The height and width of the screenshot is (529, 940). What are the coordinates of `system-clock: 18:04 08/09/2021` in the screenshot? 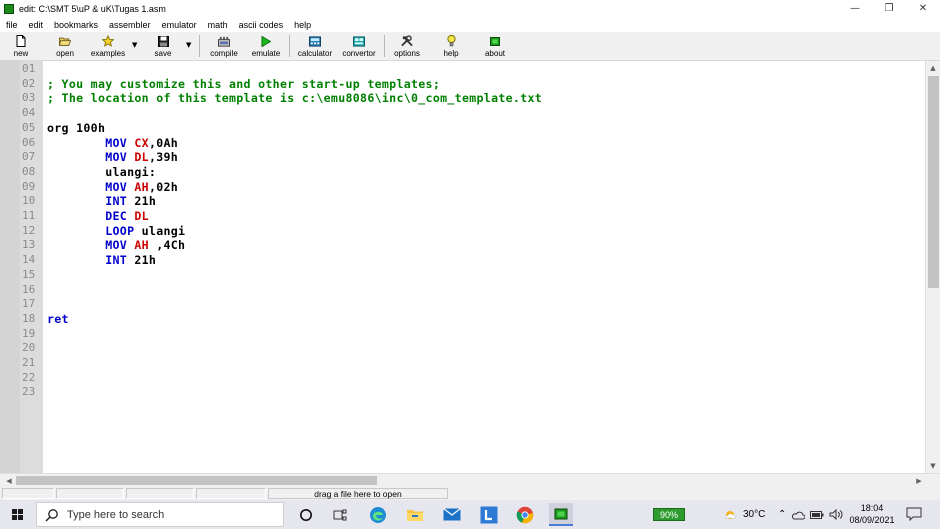 It's located at (872, 514).